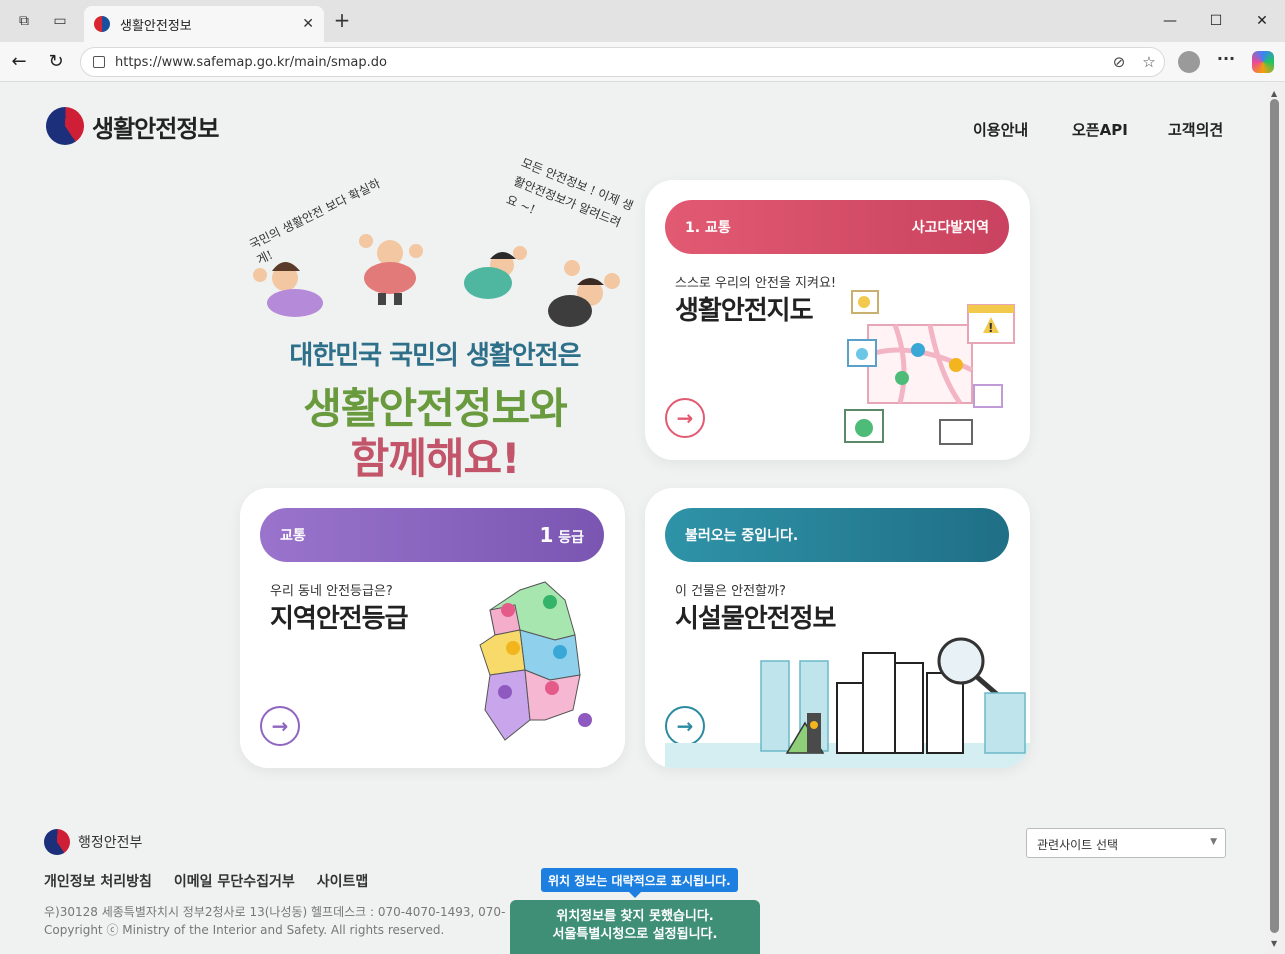 The width and height of the screenshot is (1285, 954). I want to click on location-tooltip: 위치 정보는 대략적으로 표시됩니다., so click(639, 883).